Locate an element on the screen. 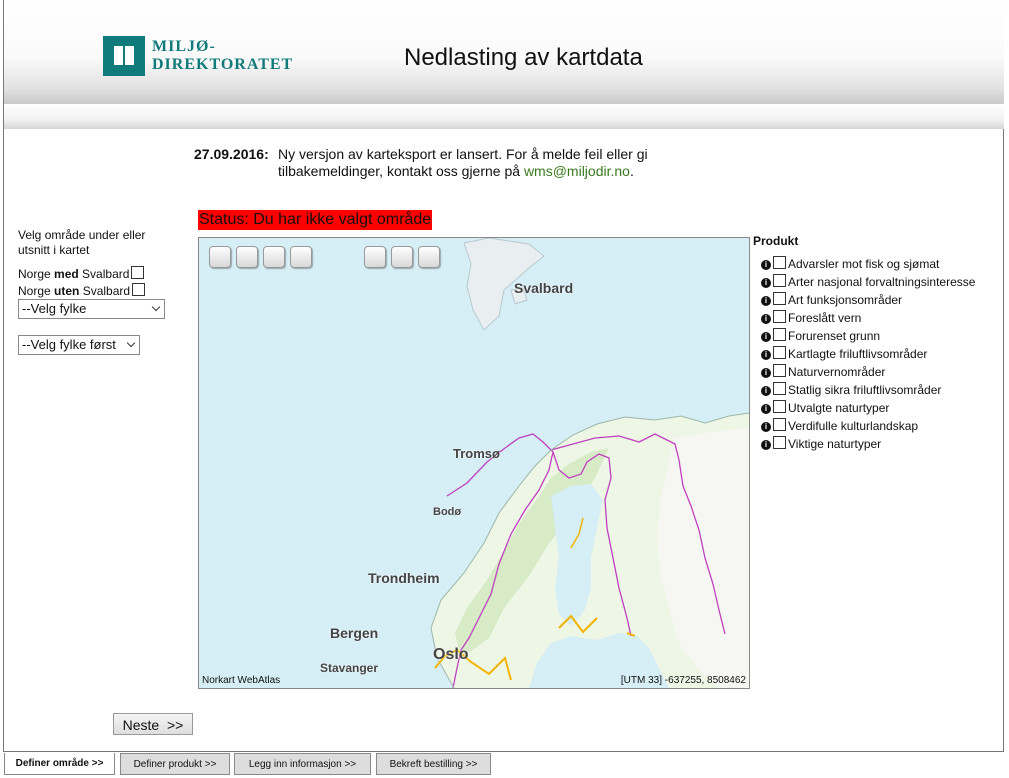 Image resolution: width=1009 pixels, height=778 pixels. municipality-select: --Velg fylke først is located at coordinates (79, 345).